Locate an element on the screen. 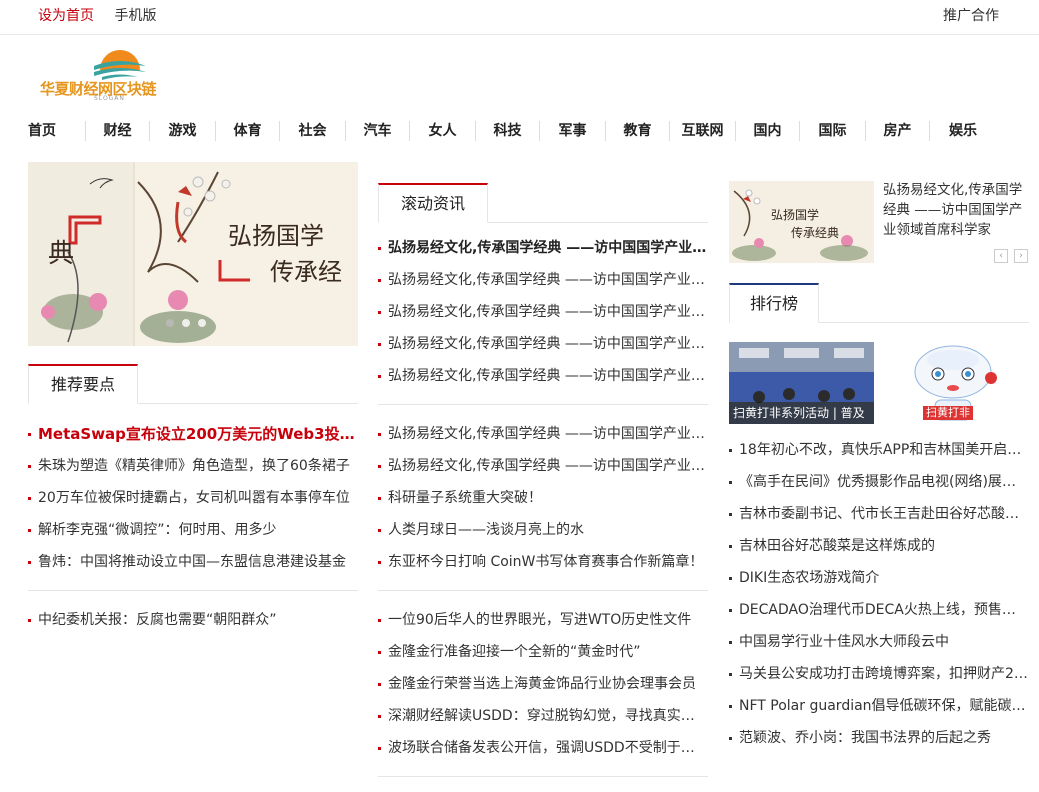 The width and height of the screenshot is (1039, 792). nav-item: 军事 is located at coordinates (573, 131).